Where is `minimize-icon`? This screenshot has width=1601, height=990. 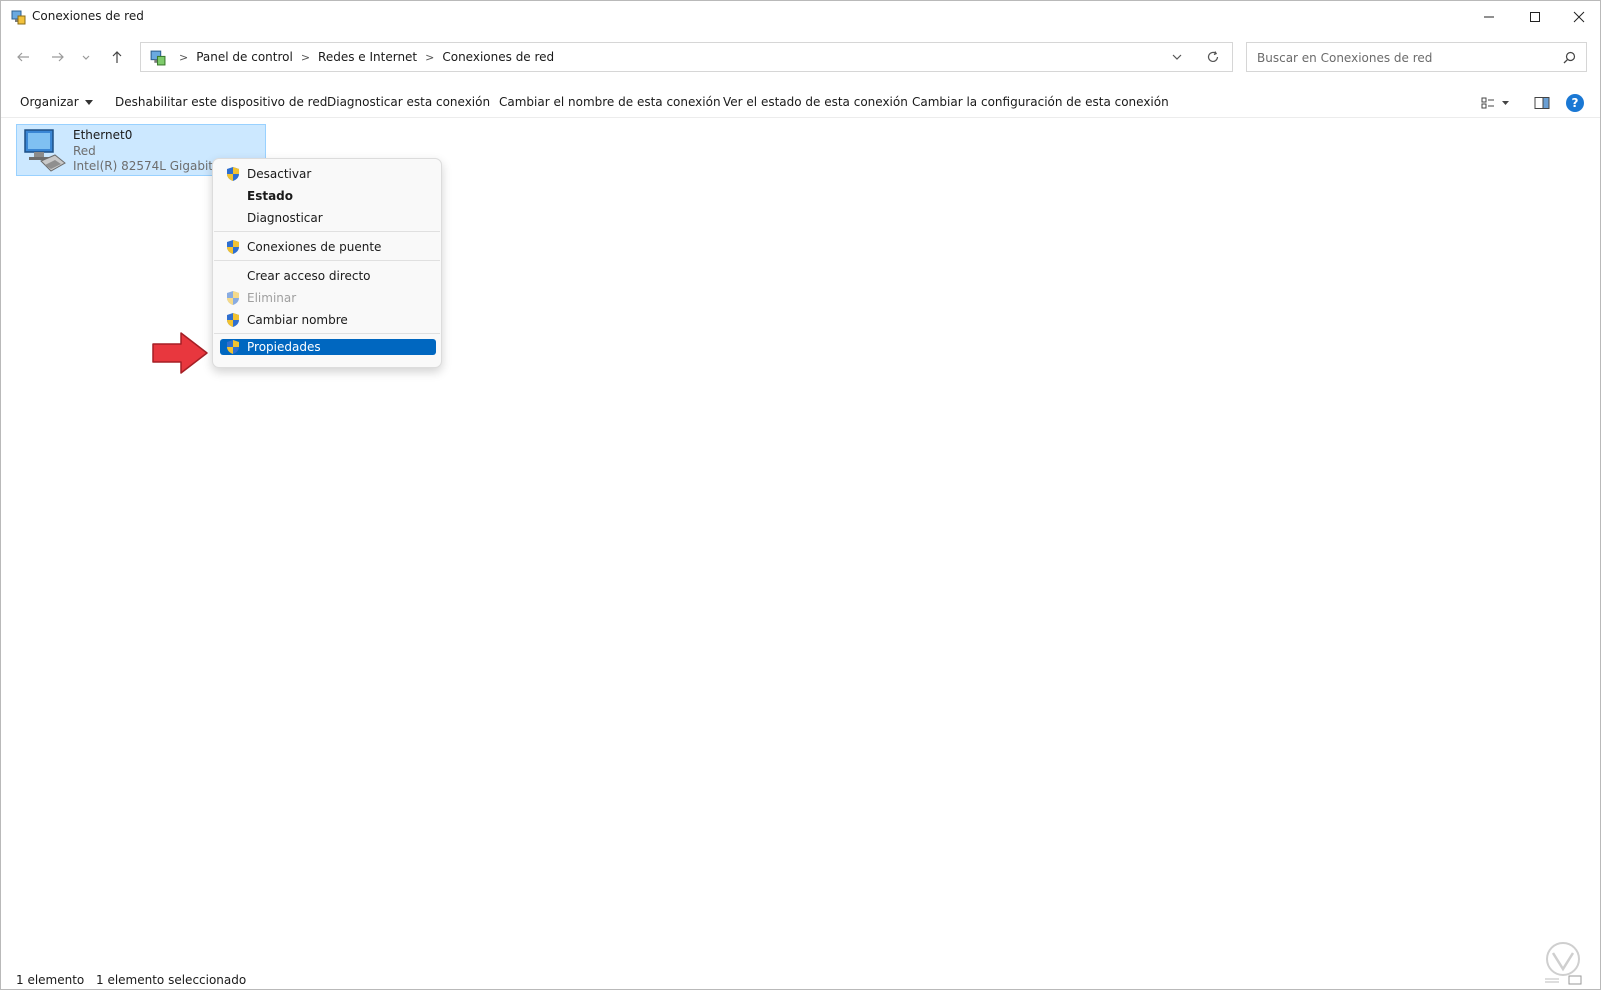
minimize-icon is located at coordinates (1489, 17).